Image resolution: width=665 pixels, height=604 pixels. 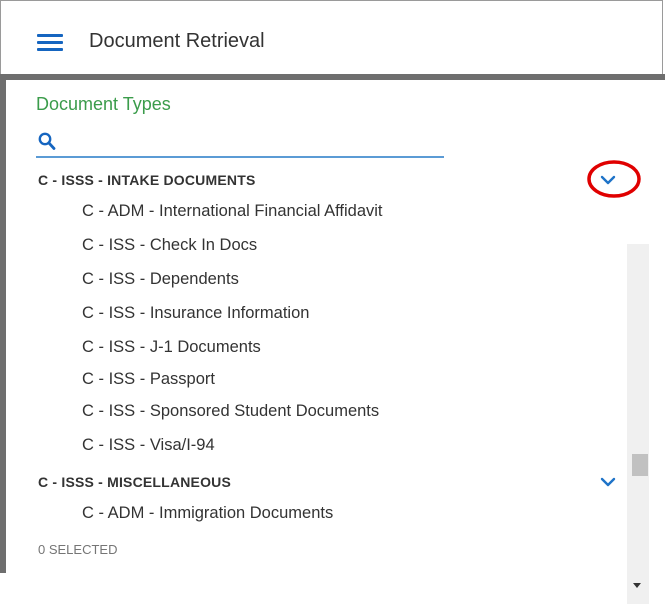 I want to click on group-header-miscellaneous: C - ISSS - MISCELLANEOUS, so click(x=316, y=483).